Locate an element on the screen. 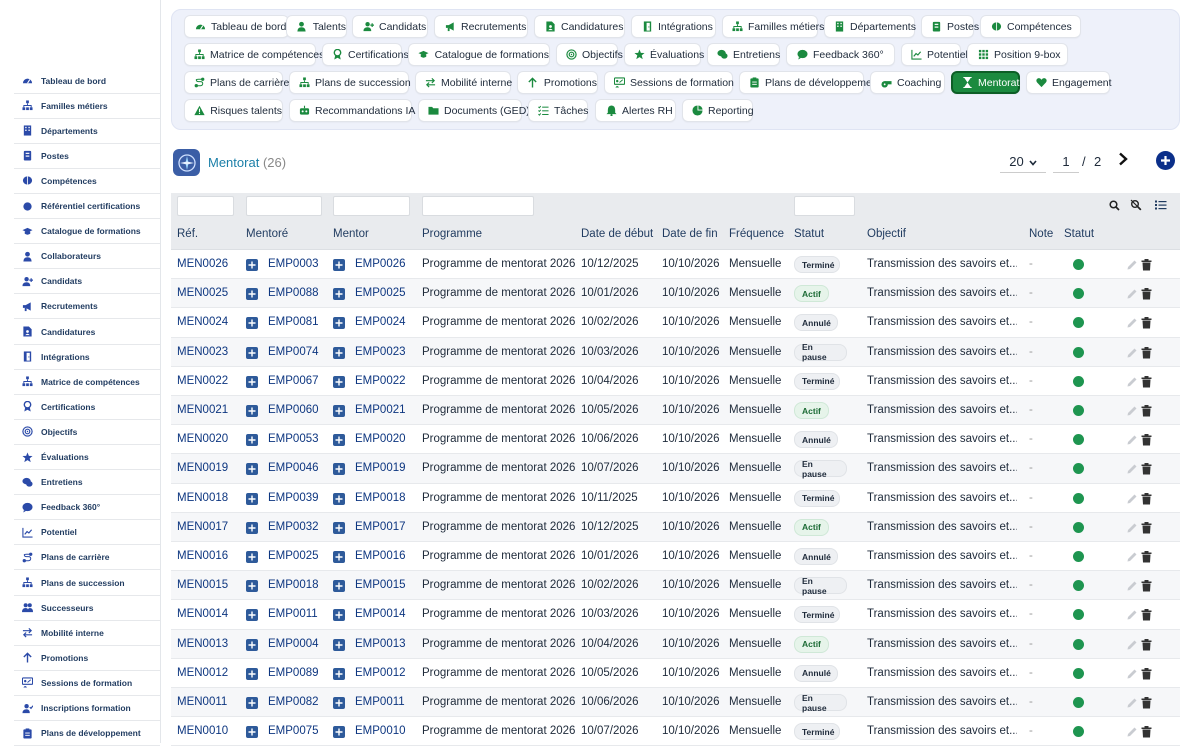  mentor-link: EMP0013 is located at coordinates (380, 644).